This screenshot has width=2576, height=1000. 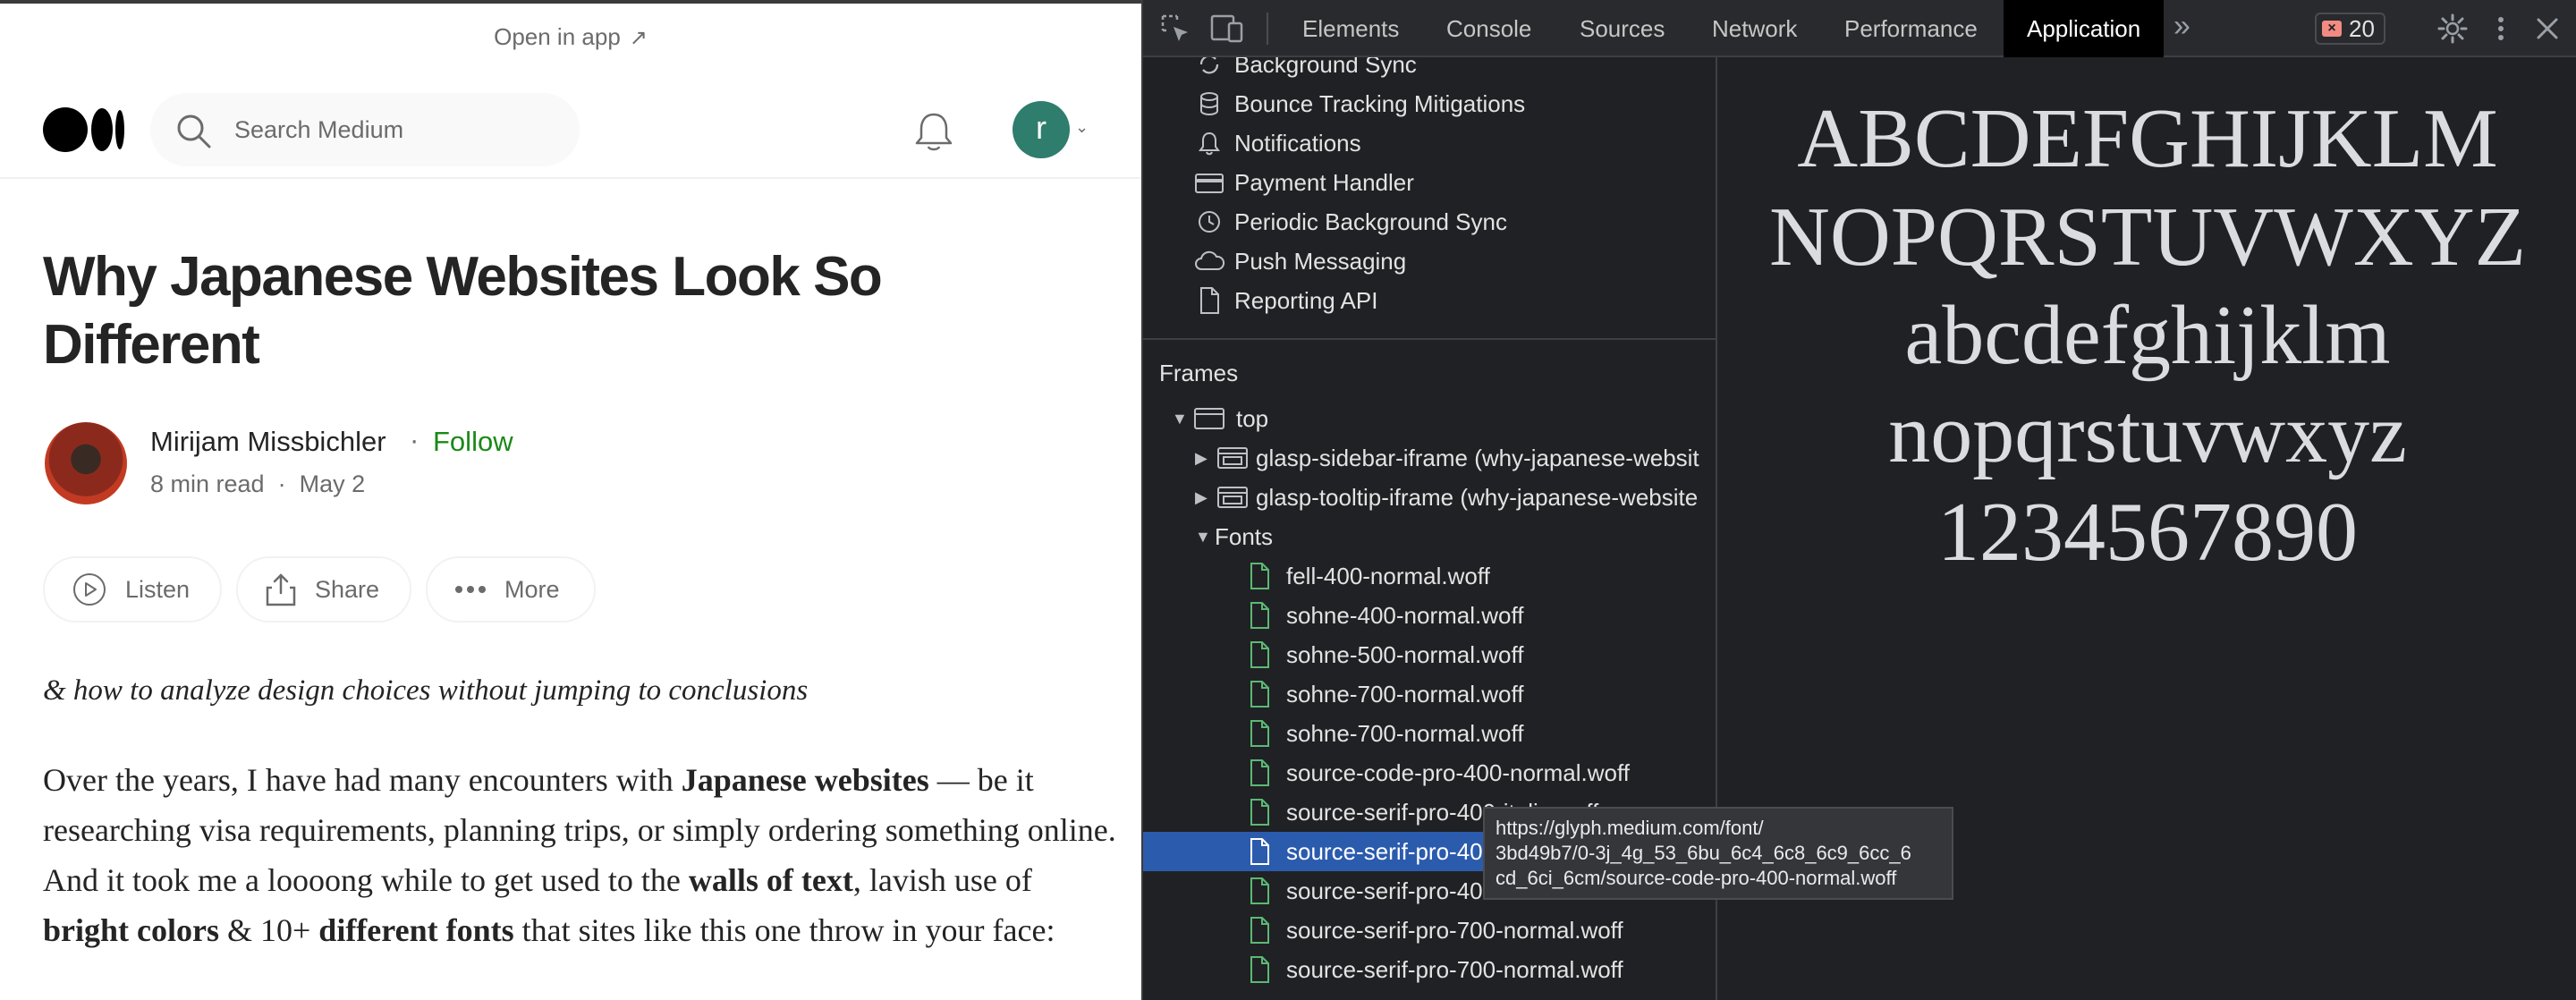 What do you see at coordinates (1209, 261) in the screenshot?
I see `cloud-icon` at bounding box center [1209, 261].